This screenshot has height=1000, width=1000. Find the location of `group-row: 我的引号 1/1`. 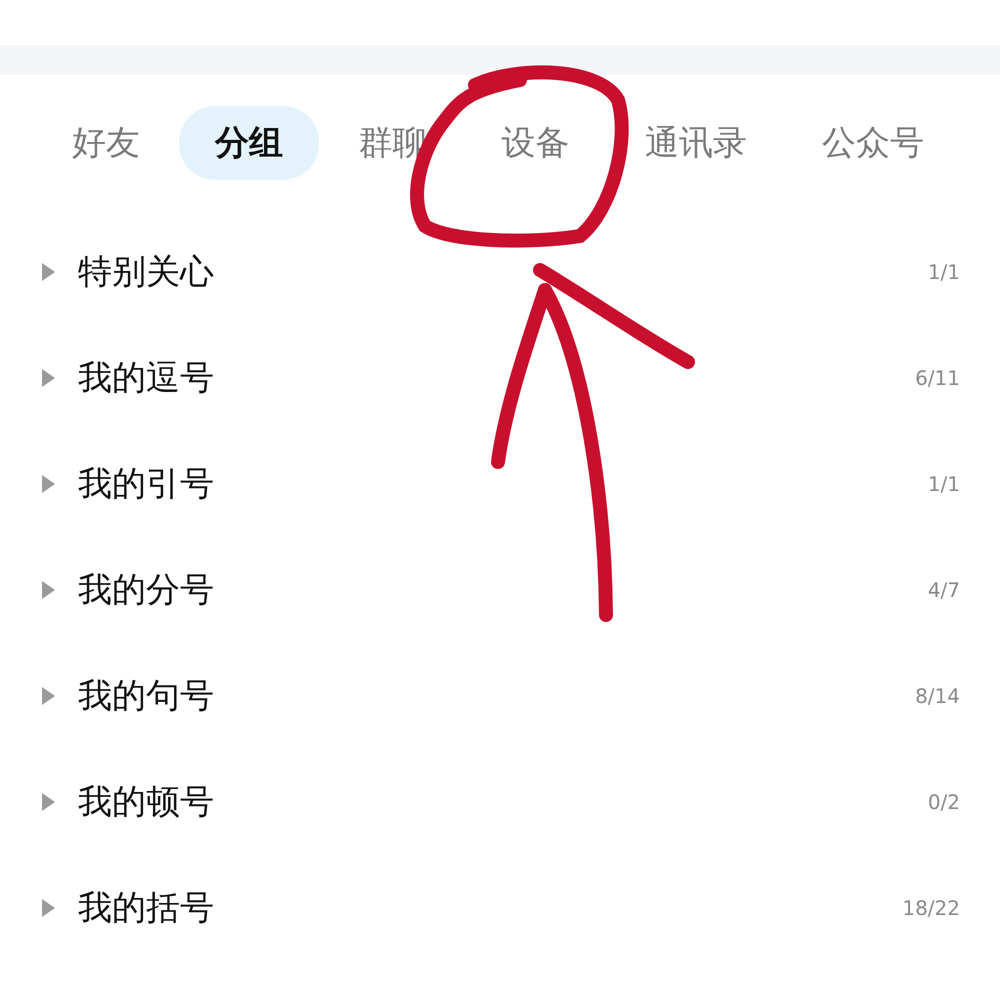

group-row: 我的引号 1/1 is located at coordinates (500, 484).